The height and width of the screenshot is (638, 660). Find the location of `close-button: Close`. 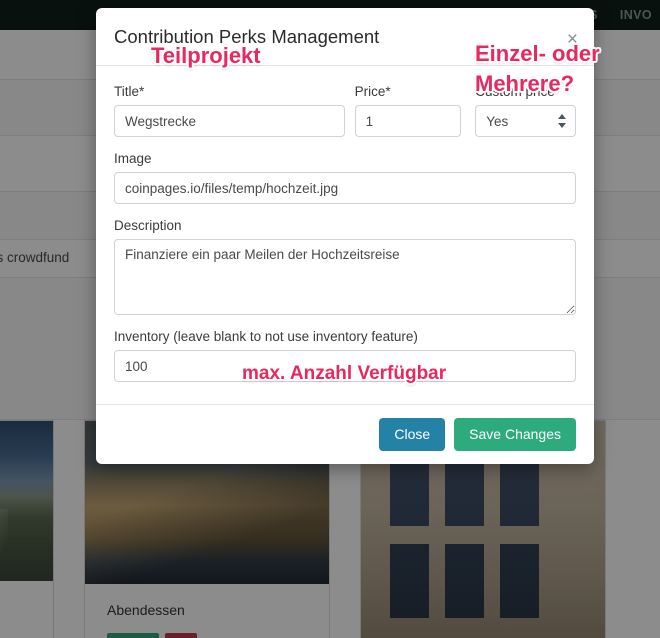

close-button: Close is located at coordinates (412, 434).